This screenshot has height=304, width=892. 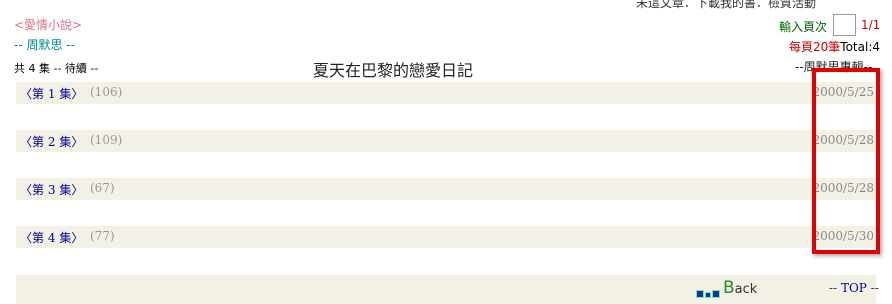 I want to click on page-number-input, so click(x=844, y=25).